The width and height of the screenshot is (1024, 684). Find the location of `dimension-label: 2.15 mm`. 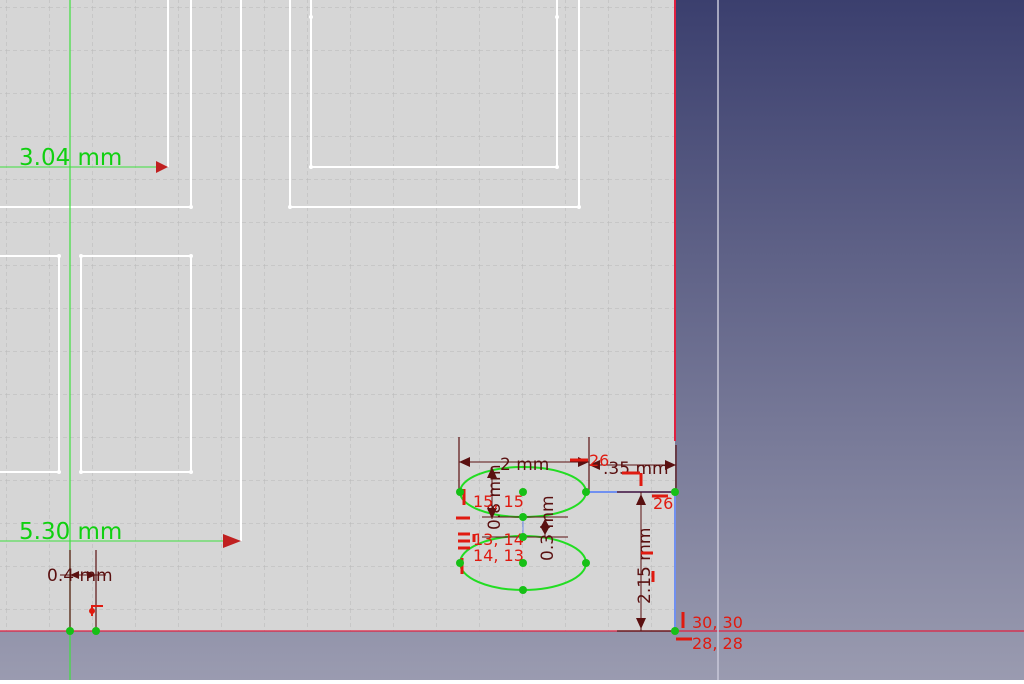

dimension-label: 2.15 mm is located at coordinates (645, 566).